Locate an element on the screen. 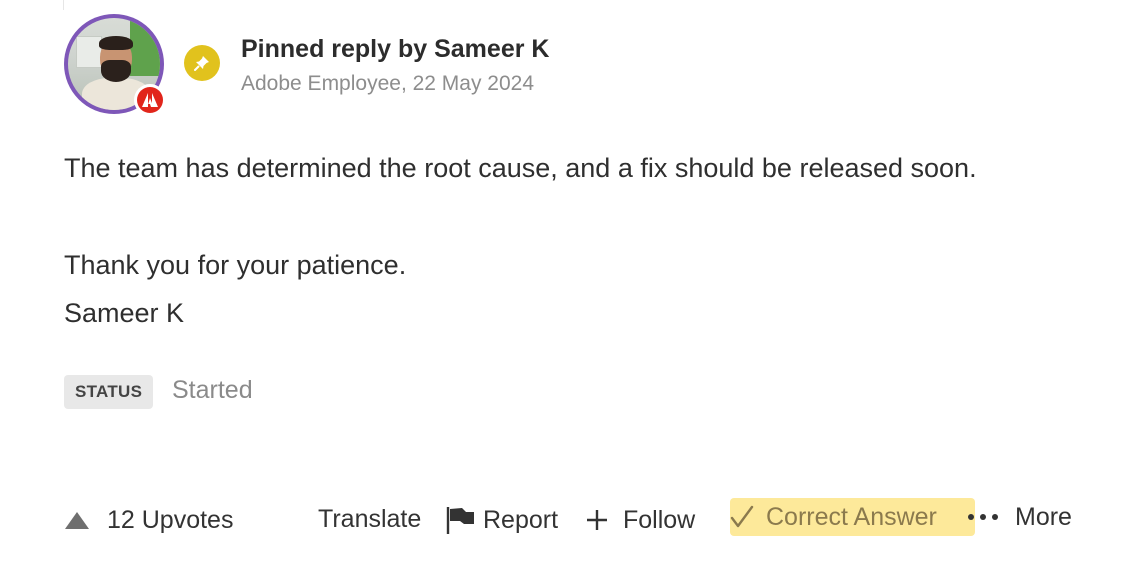 This screenshot has width=1134, height=570. translate-button: Translate is located at coordinates (369, 519).